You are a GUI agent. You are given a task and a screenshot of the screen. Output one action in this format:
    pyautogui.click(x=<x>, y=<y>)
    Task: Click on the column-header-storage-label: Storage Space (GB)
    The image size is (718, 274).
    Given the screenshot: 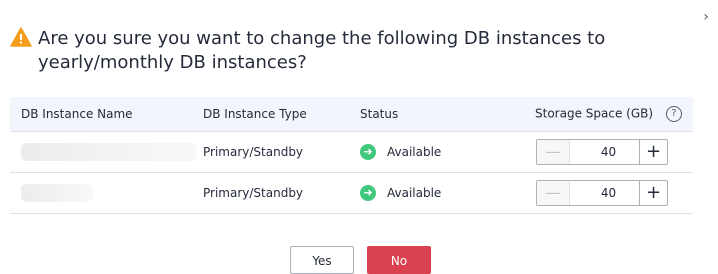 What is the action you would take?
    pyautogui.click(x=594, y=113)
    